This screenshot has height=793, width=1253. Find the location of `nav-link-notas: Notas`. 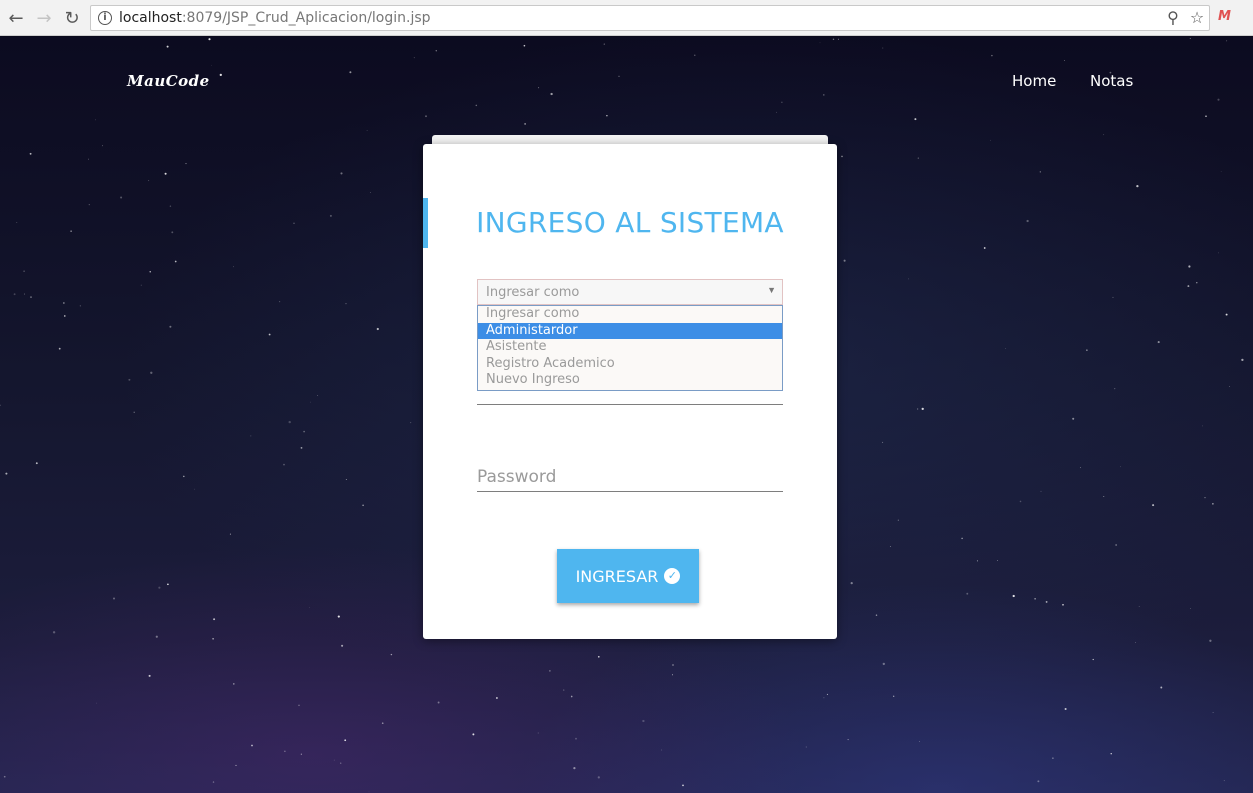

nav-link-notas: Notas is located at coordinates (1111, 81).